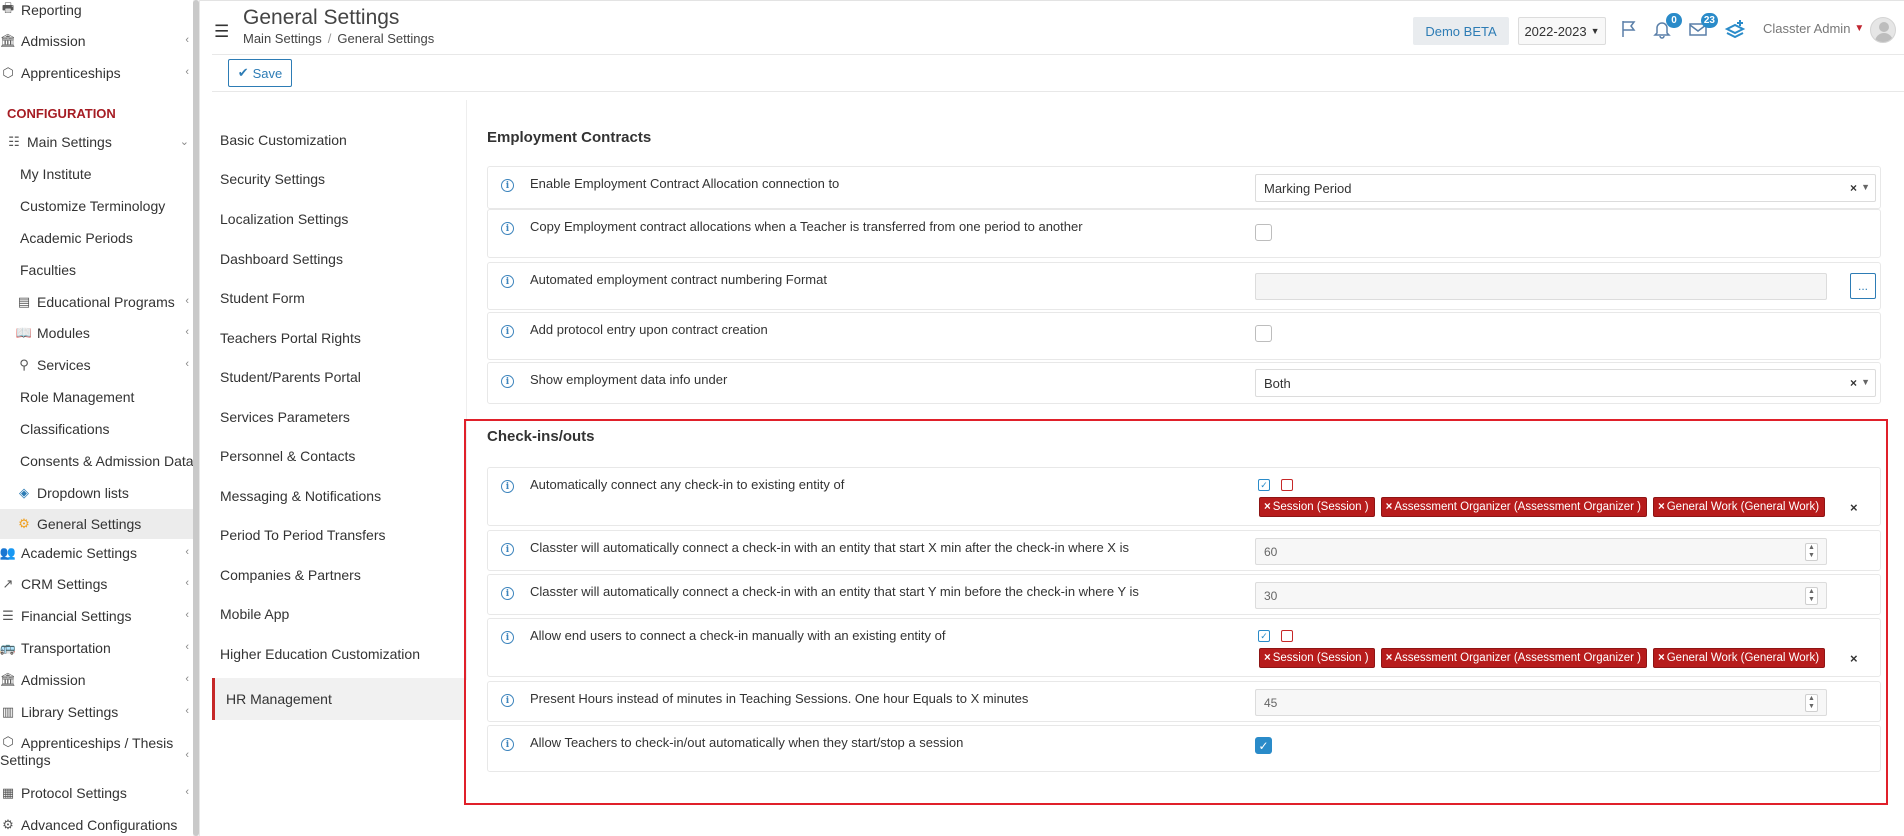 The height and width of the screenshot is (836, 1904). Describe the element at coordinates (1565, 188) in the screenshot. I see `contract-allocation-select: Marking Period × ▼` at that location.